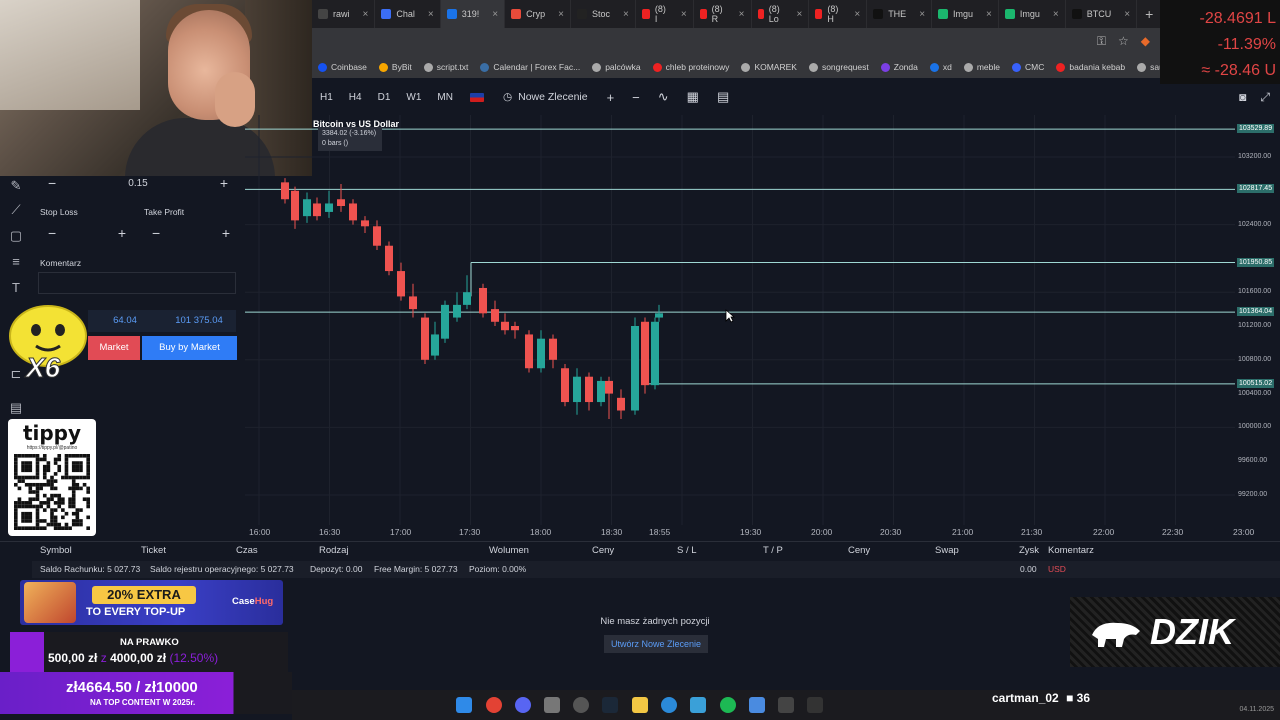 Image resolution: width=1280 pixels, height=720 pixels. What do you see at coordinates (114, 348) in the screenshot?
I see `sell-market-button: Market` at bounding box center [114, 348].